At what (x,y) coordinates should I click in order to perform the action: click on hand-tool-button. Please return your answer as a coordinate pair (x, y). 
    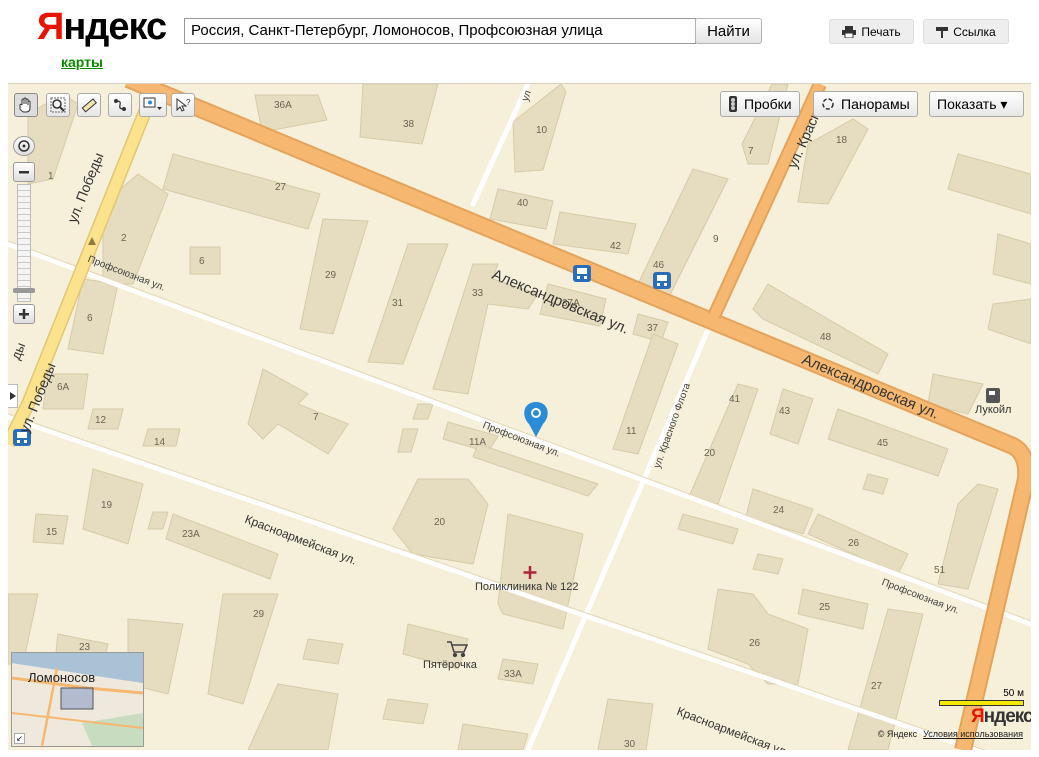
    Looking at the image, I should click on (26, 105).